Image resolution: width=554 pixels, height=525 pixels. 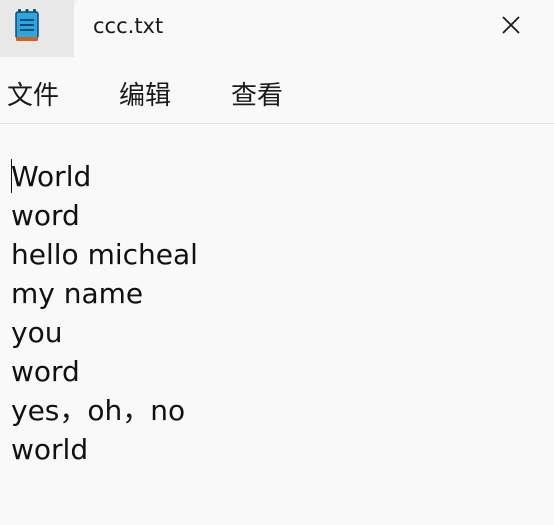 I want to click on notepad-icon, so click(x=27, y=25).